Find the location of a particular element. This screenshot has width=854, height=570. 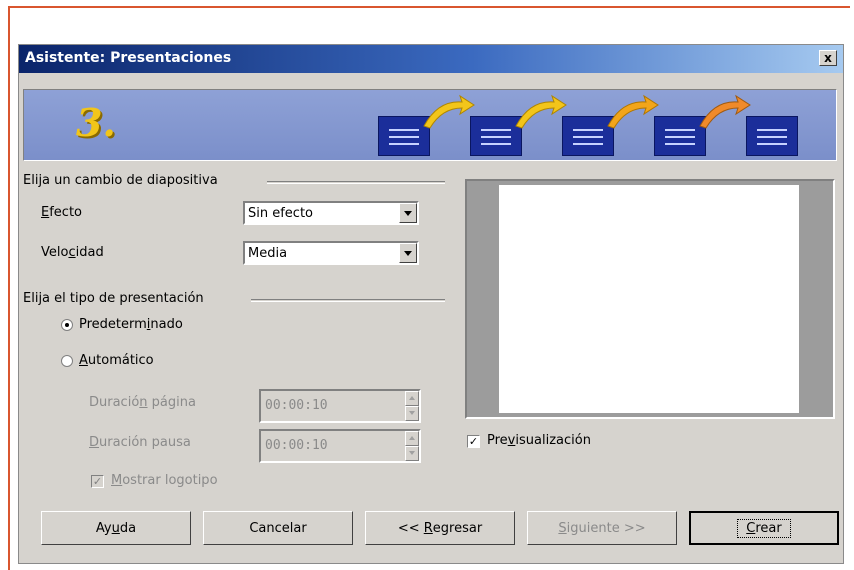

effect-value: Sin efecto is located at coordinates (281, 213).